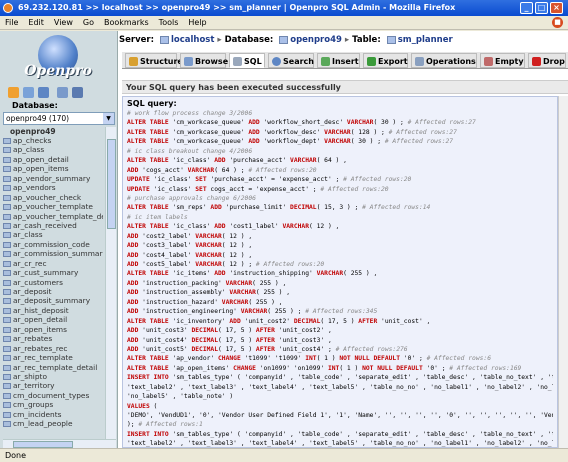  What do you see at coordinates (28, 92) in the screenshot?
I see `query-window-icon` at bounding box center [28, 92].